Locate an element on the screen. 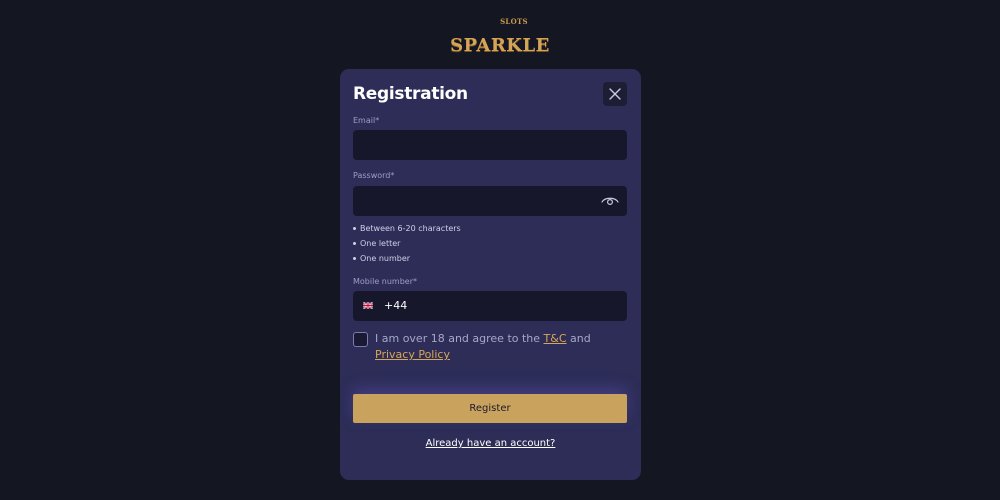 Image resolution: width=1000 pixels, height=500 pixels. privacy-policy-link: Privacy Policy is located at coordinates (412, 354).